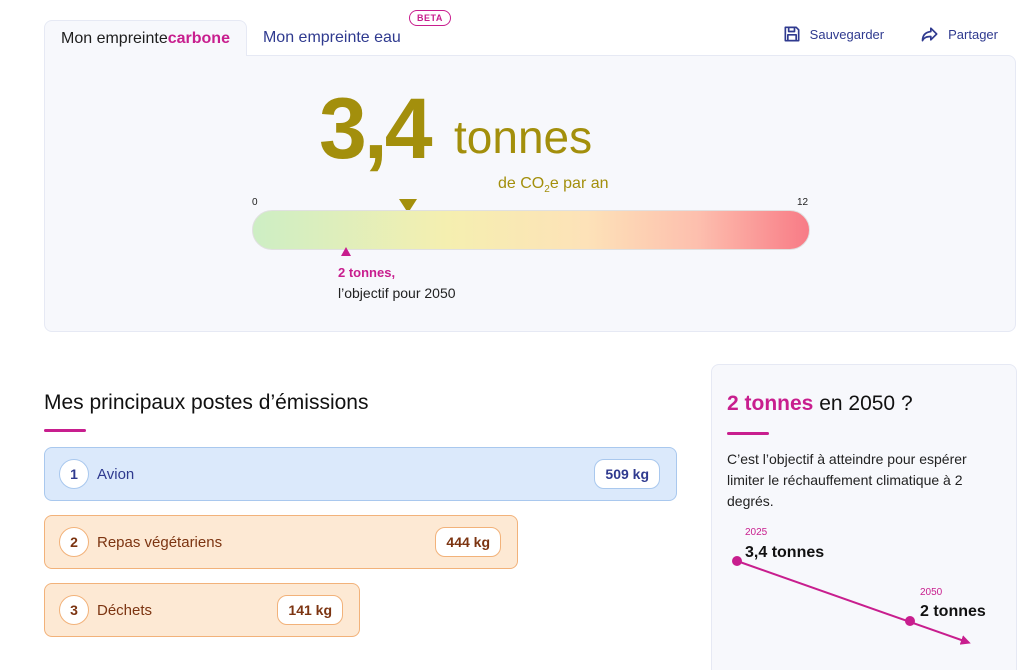  I want to click on goal-marker, so click(346, 251).